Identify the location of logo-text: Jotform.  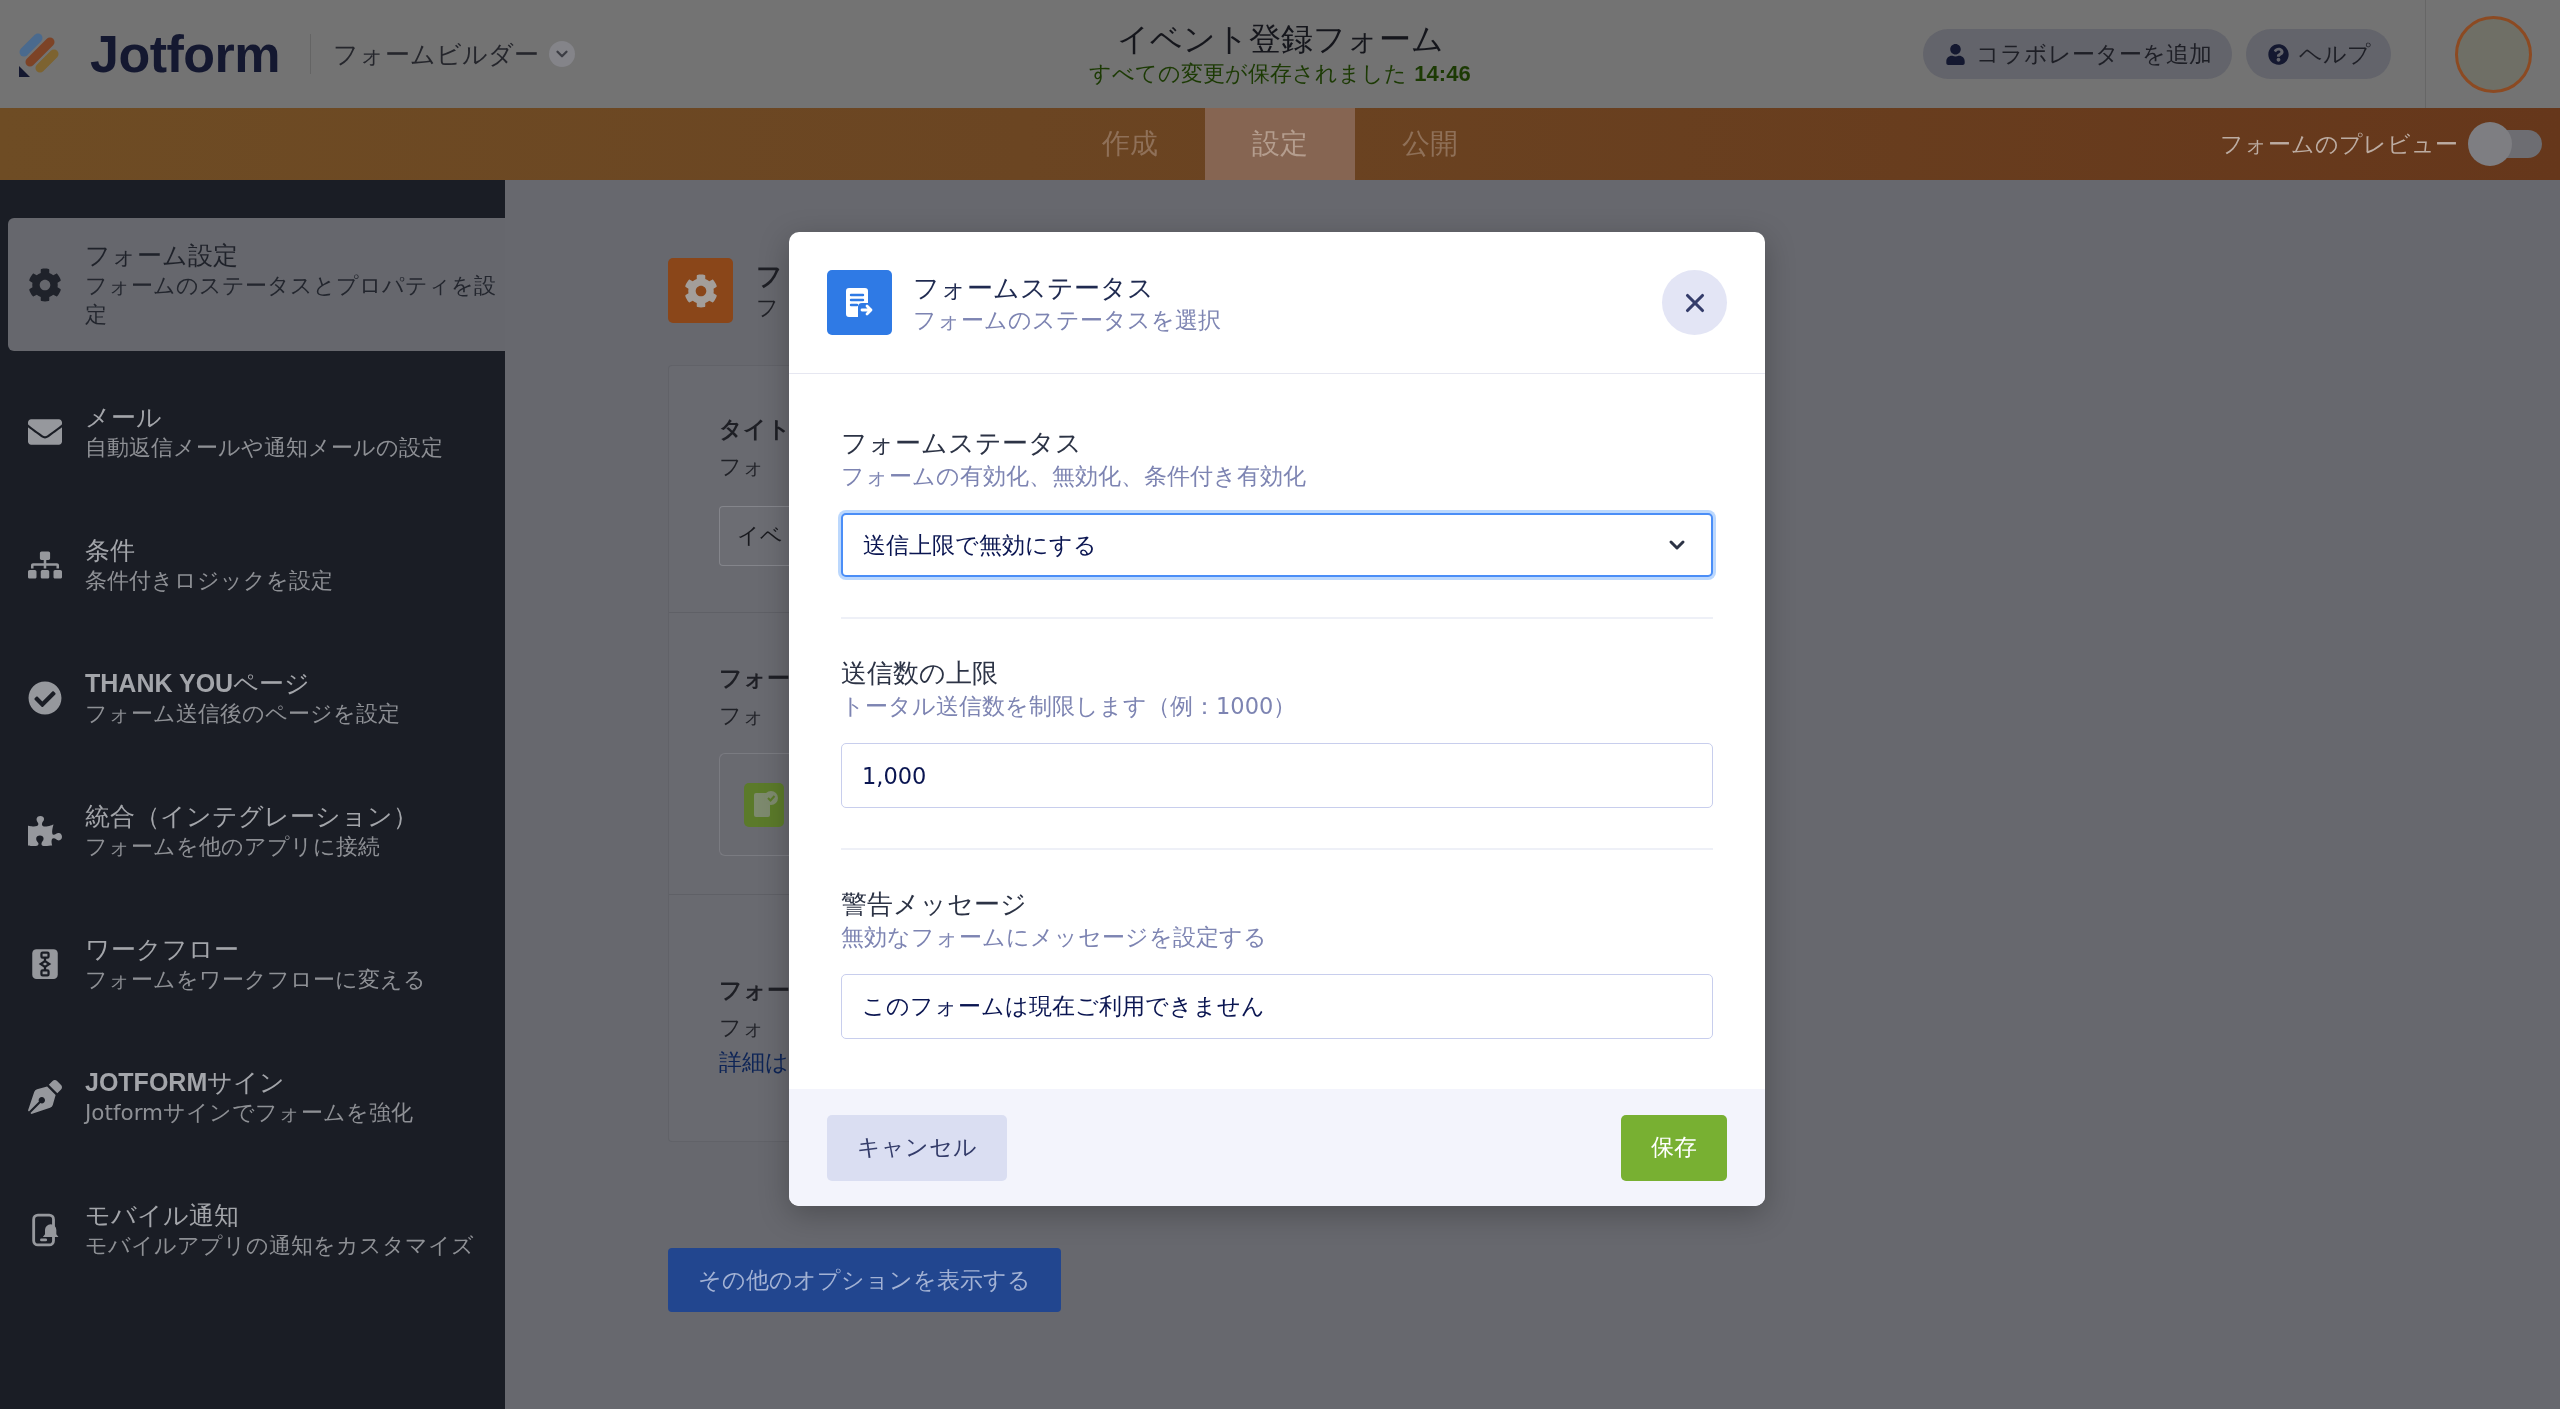
(185, 54).